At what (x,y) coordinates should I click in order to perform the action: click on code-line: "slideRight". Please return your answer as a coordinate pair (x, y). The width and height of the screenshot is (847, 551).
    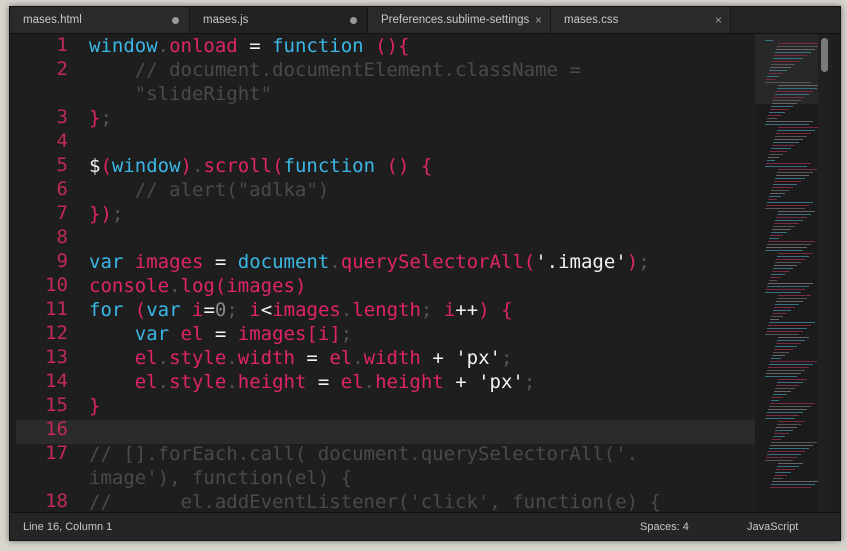
    Looking at the image, I should click on (180, 94).